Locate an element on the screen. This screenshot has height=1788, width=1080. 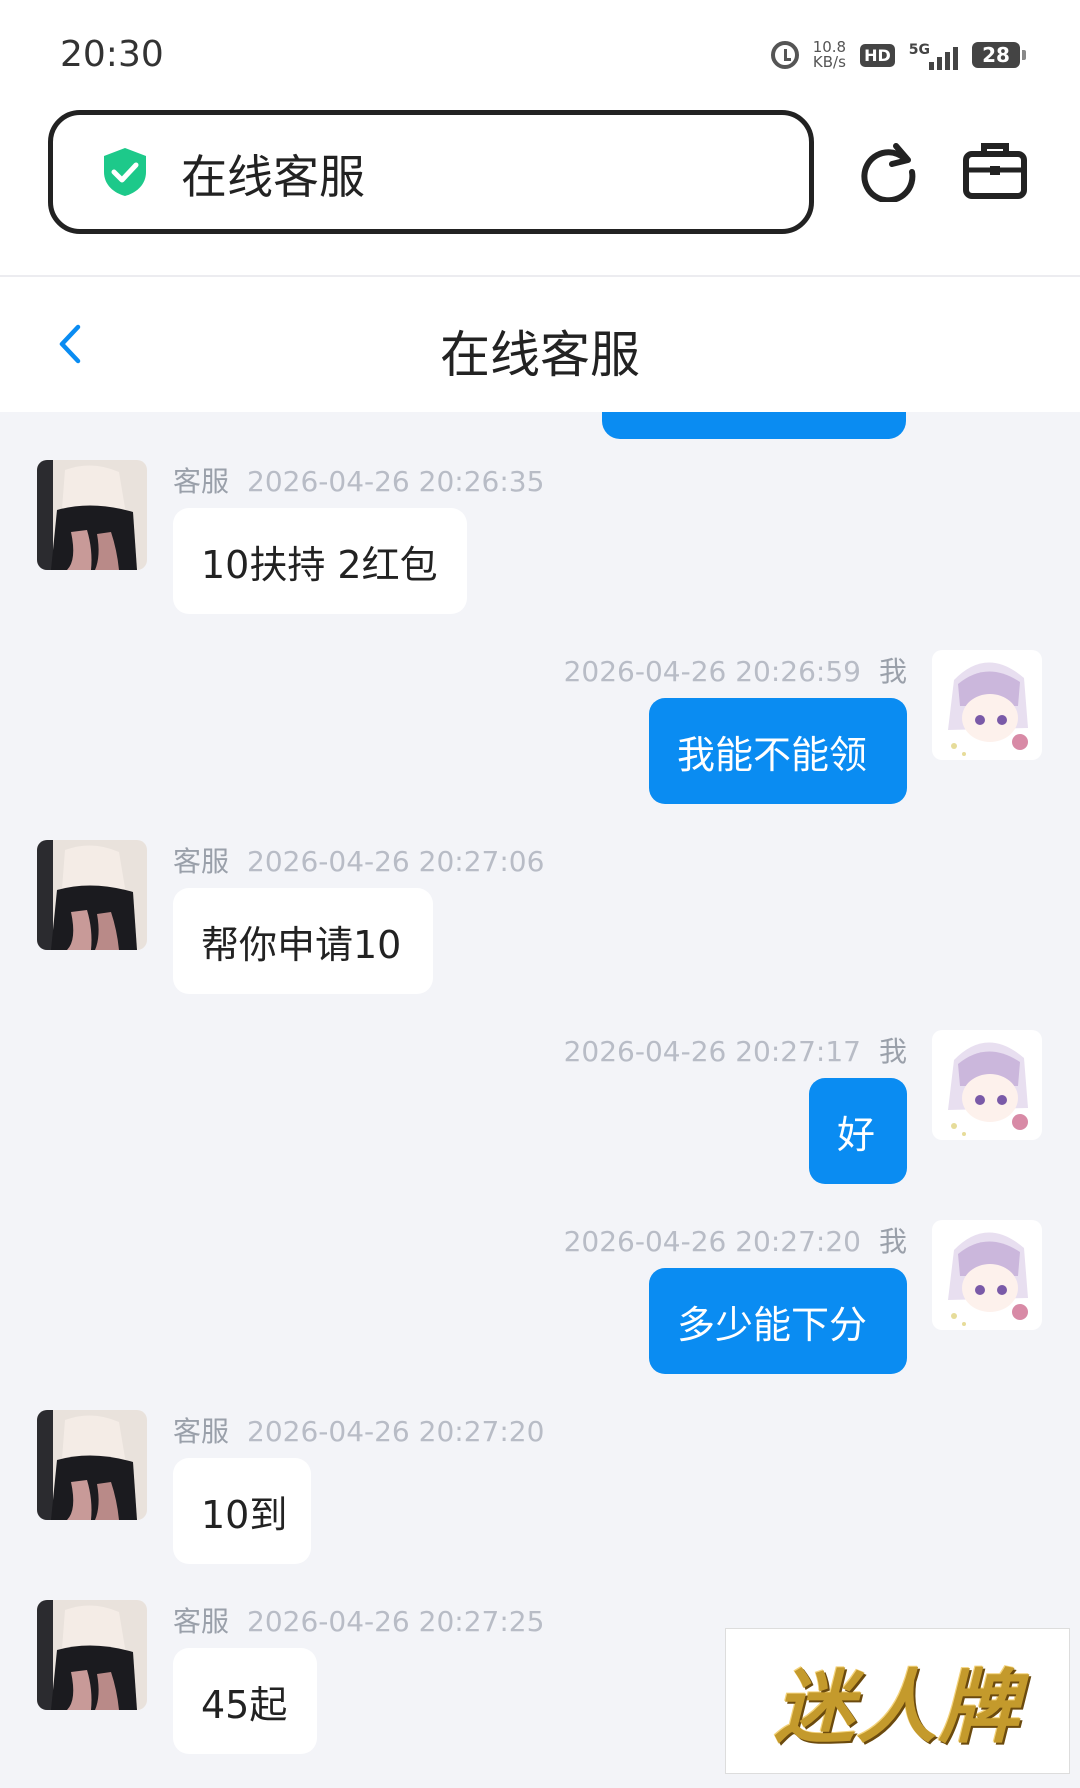
network-speed: 10.8 KB/s is located at coordinates (829, 55).